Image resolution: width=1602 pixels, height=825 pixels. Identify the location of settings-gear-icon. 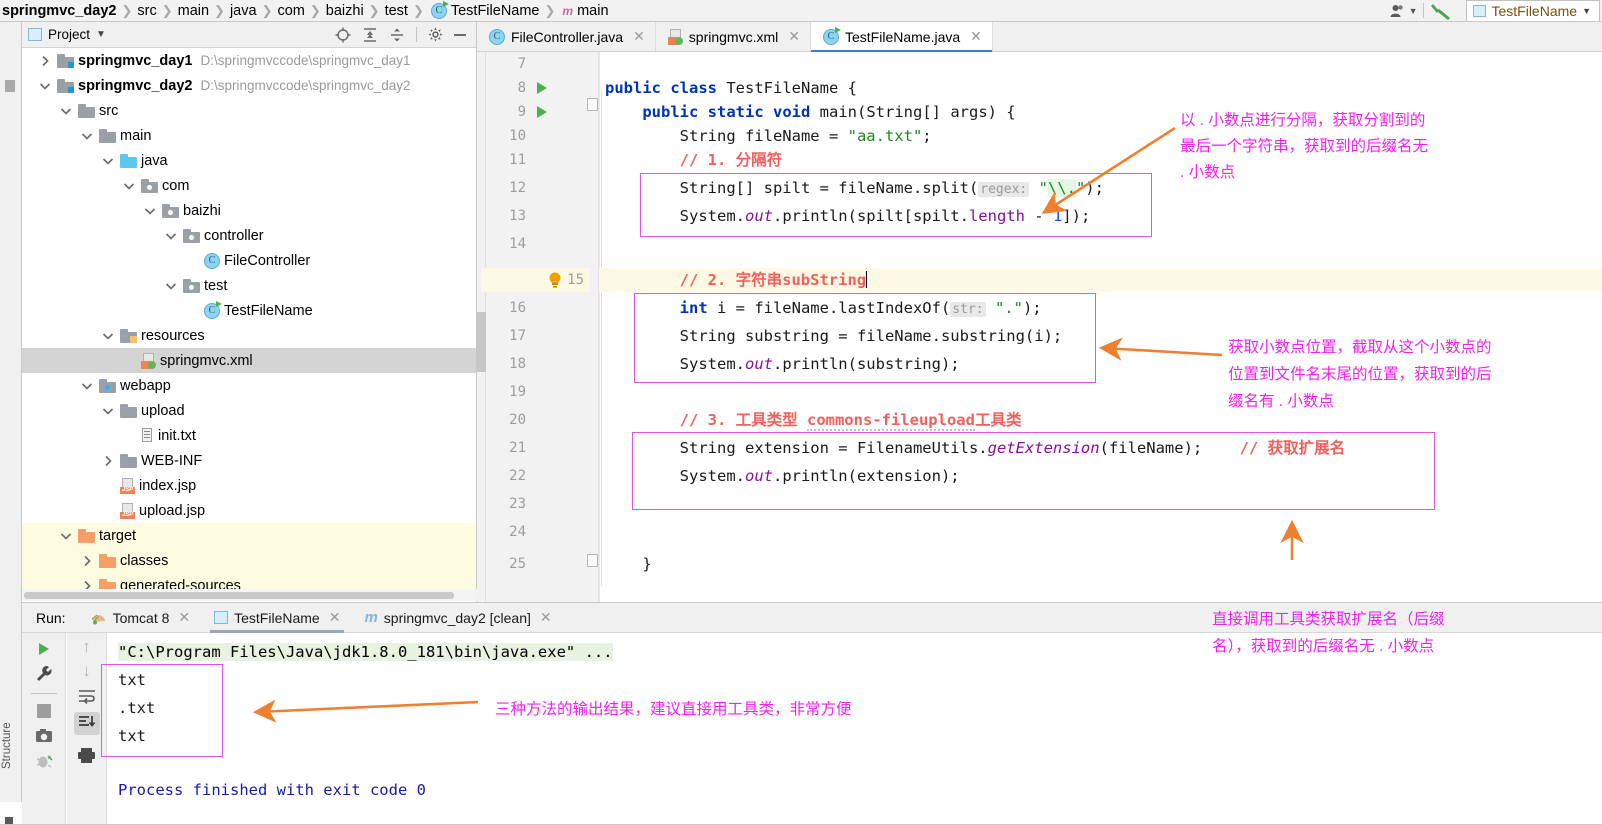
(435, 34).